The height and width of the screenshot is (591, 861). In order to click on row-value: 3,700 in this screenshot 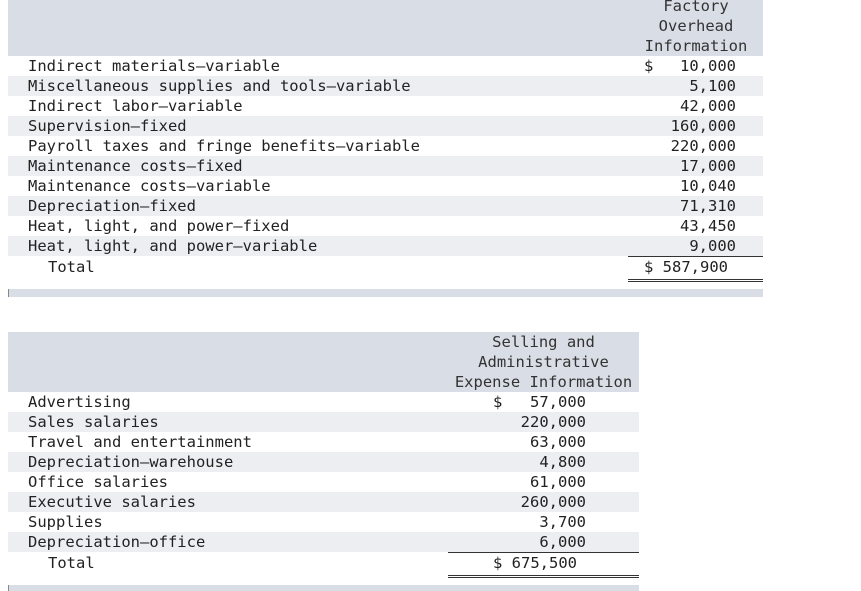, I will do `click(562, 522)`.